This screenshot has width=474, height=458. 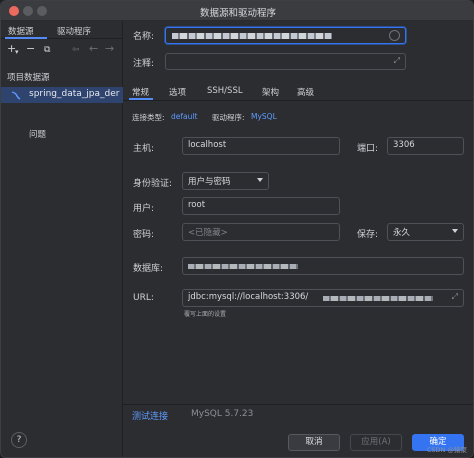 I want to click on driver-label: 驱动程序:, so click(x=228, y=117).